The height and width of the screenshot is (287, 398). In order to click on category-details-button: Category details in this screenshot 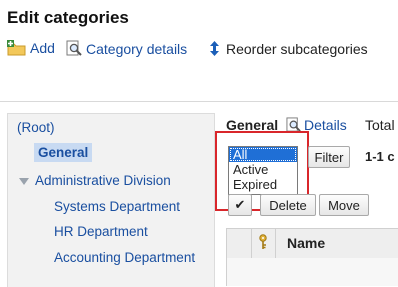, I will do `click(126, 48)`.